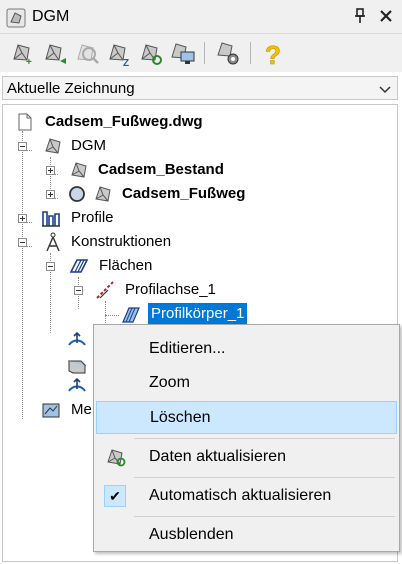 The image size is (402, 564). I want to click on close-icon, so click(386, 16).